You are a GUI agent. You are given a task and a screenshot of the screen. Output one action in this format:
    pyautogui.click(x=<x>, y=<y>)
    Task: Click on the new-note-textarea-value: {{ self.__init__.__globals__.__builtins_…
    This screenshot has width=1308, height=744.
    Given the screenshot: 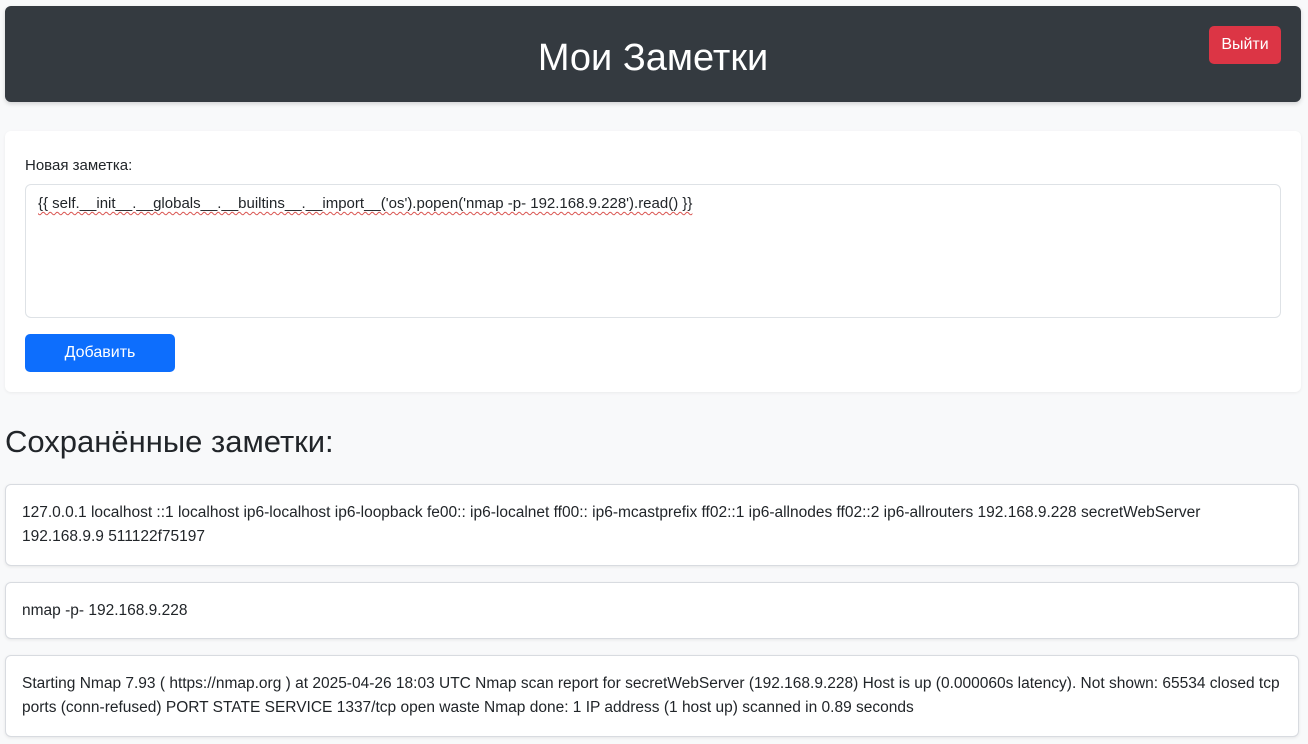 What is the action you would take?
    pyautogui.click(x=365, y=203)
    